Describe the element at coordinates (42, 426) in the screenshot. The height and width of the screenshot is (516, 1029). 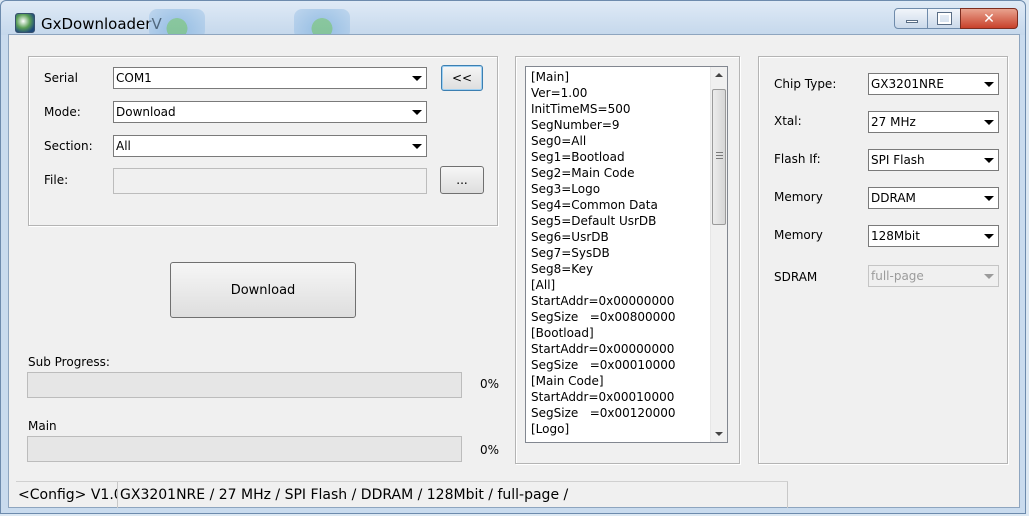
I see `main-progress-label: Main` at that location.